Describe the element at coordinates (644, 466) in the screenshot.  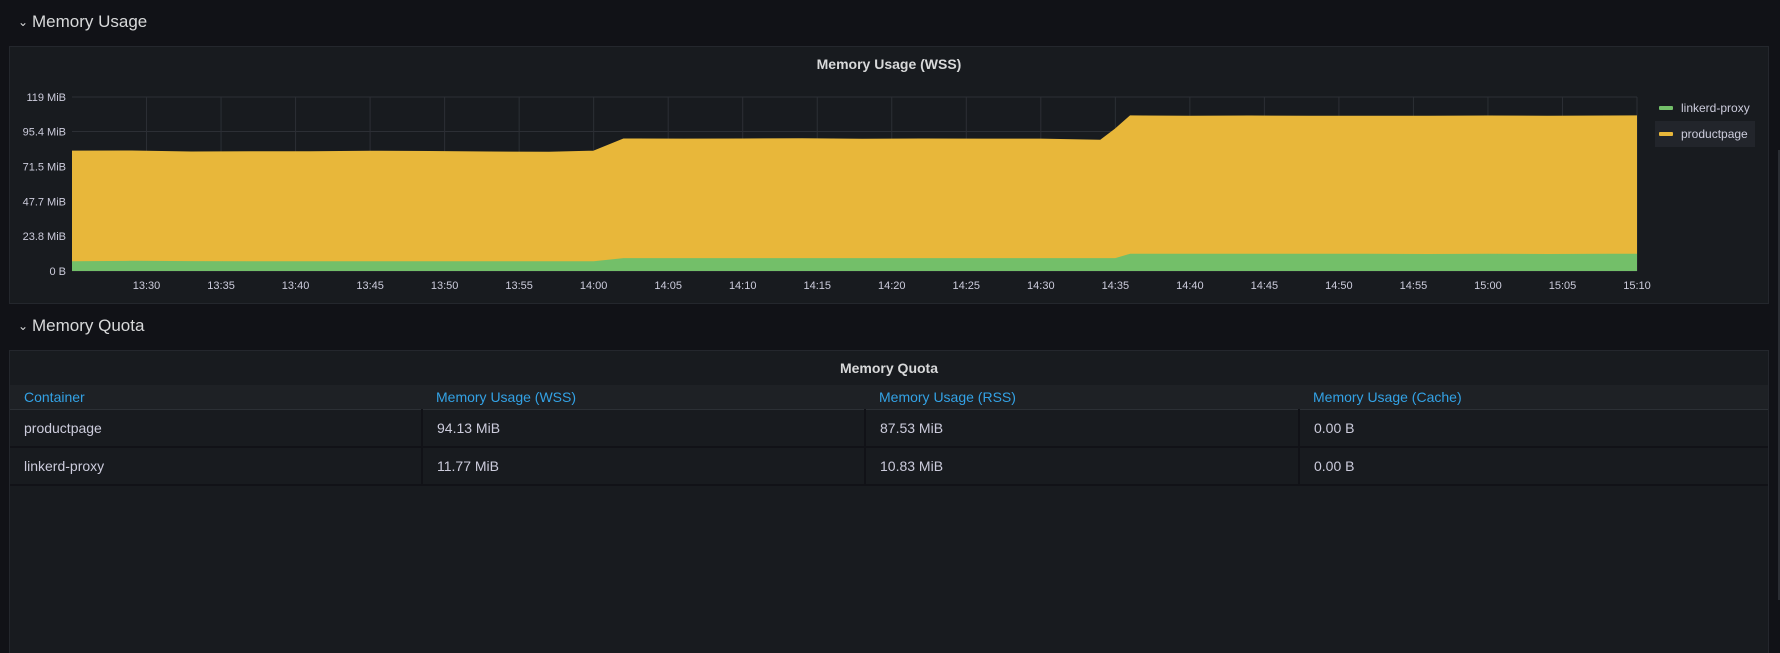
I see `cell-wss: 11.77 MiB` at that location.